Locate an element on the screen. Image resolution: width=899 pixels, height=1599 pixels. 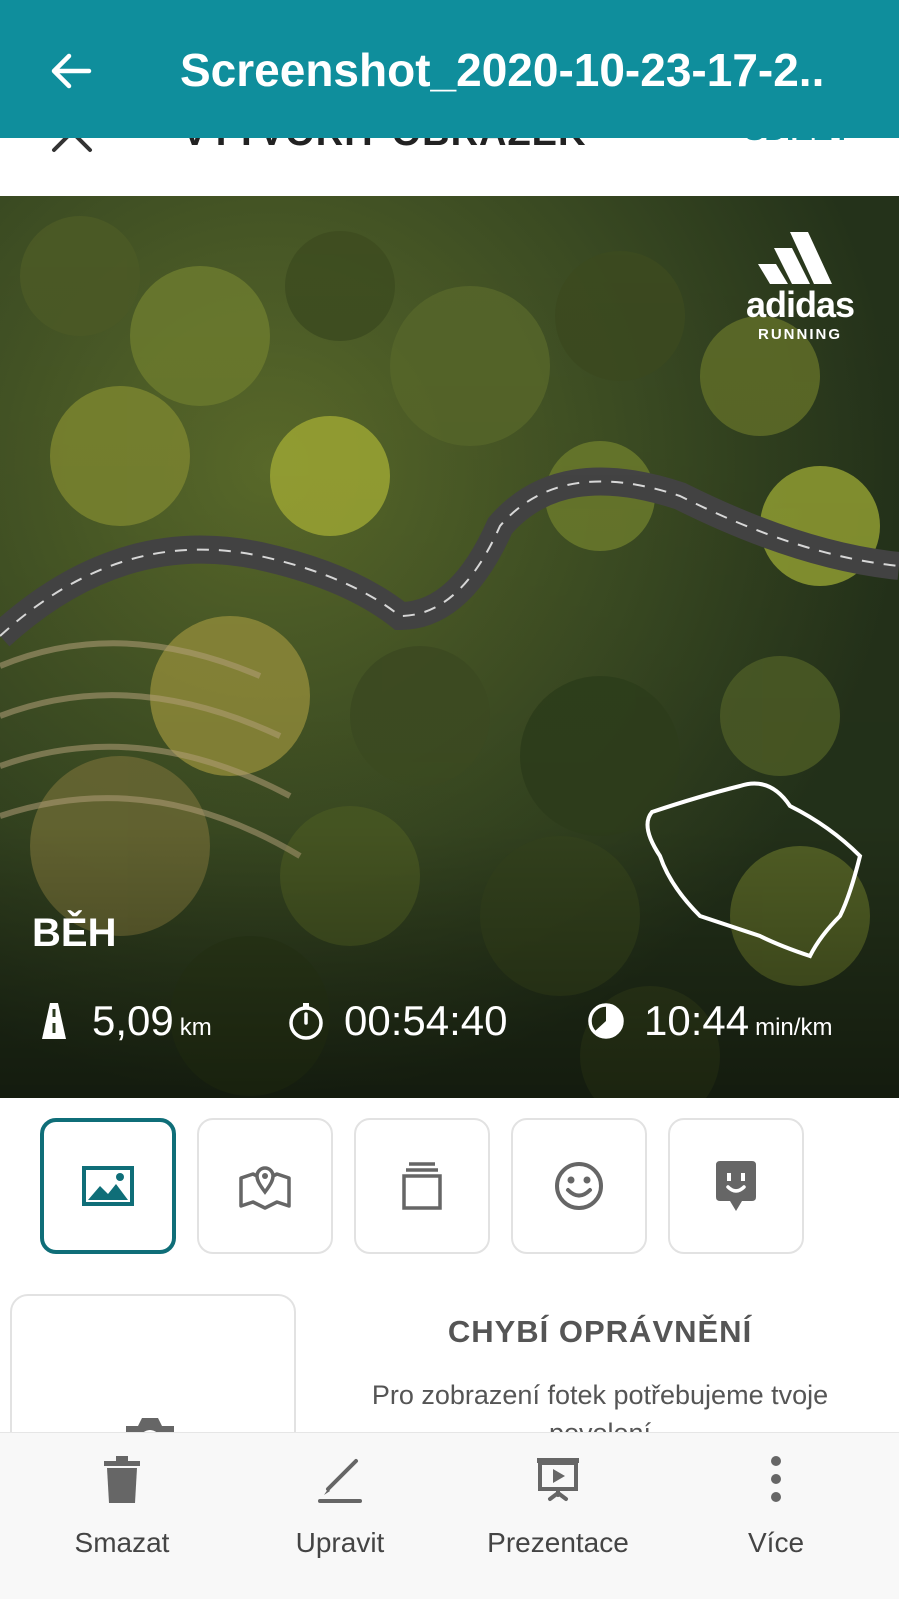
stat-pace: 10:44 min/km is located at coordinates (709, 1021).